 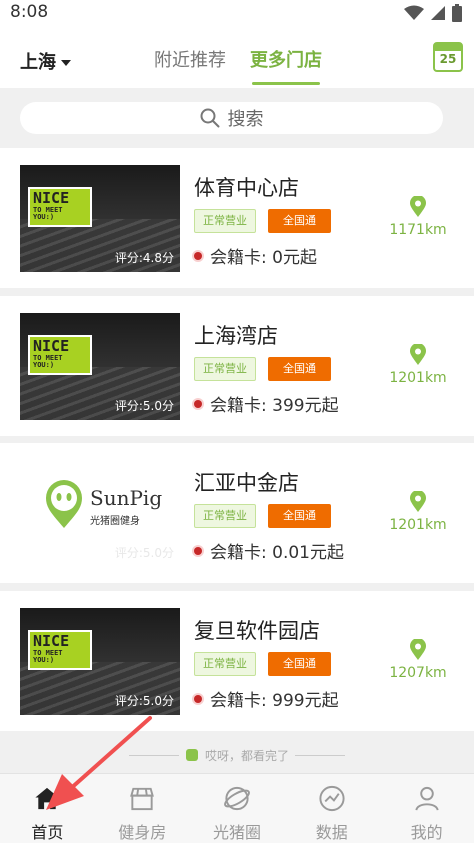 I want to click on caret-down-icon, so click(x=66, y=63).